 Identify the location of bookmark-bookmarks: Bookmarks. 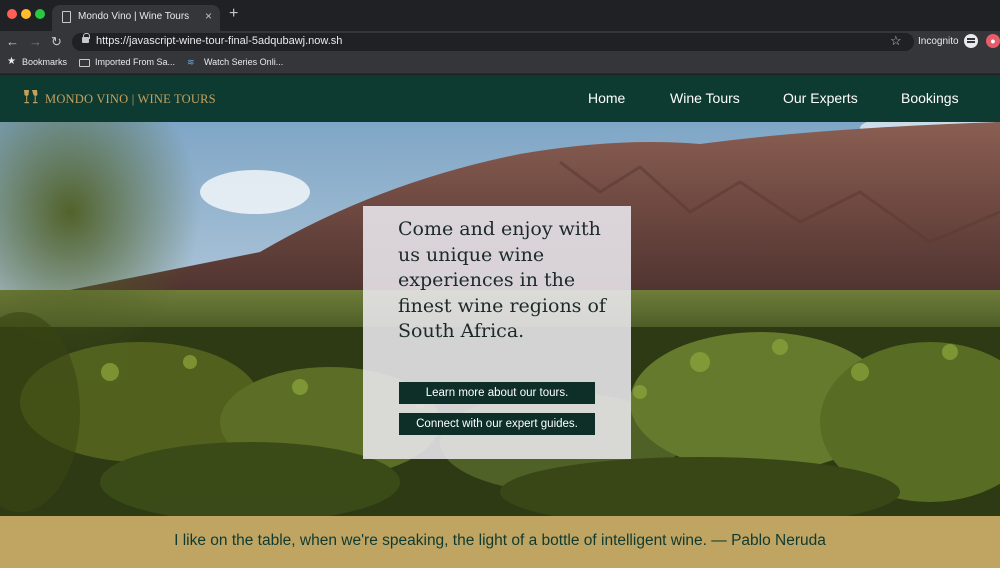
(44, 62).